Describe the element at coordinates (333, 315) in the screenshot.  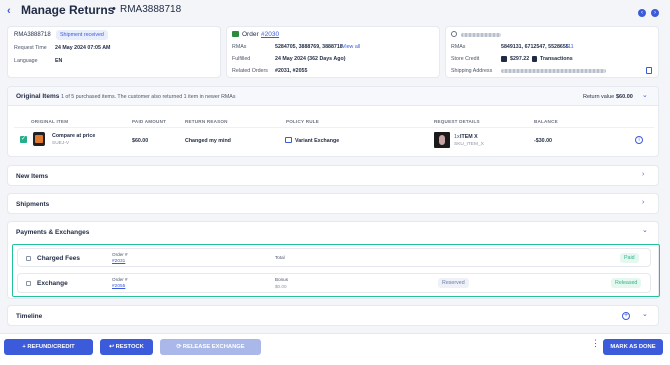
I see `timeline-section: Timeline + ⌄` at that location.